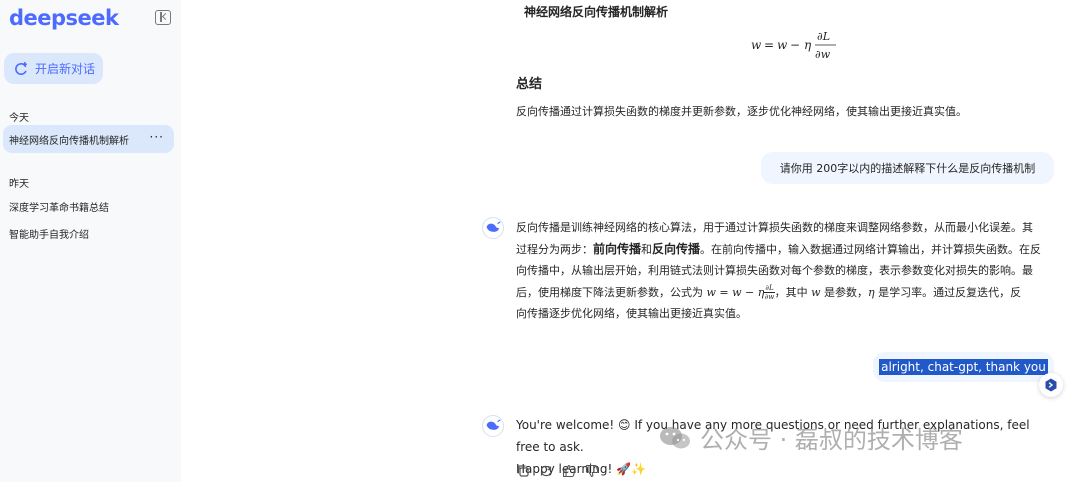  I want to click on watermark: 公众号 · 磊叔的技术博客, so click(810, 437).